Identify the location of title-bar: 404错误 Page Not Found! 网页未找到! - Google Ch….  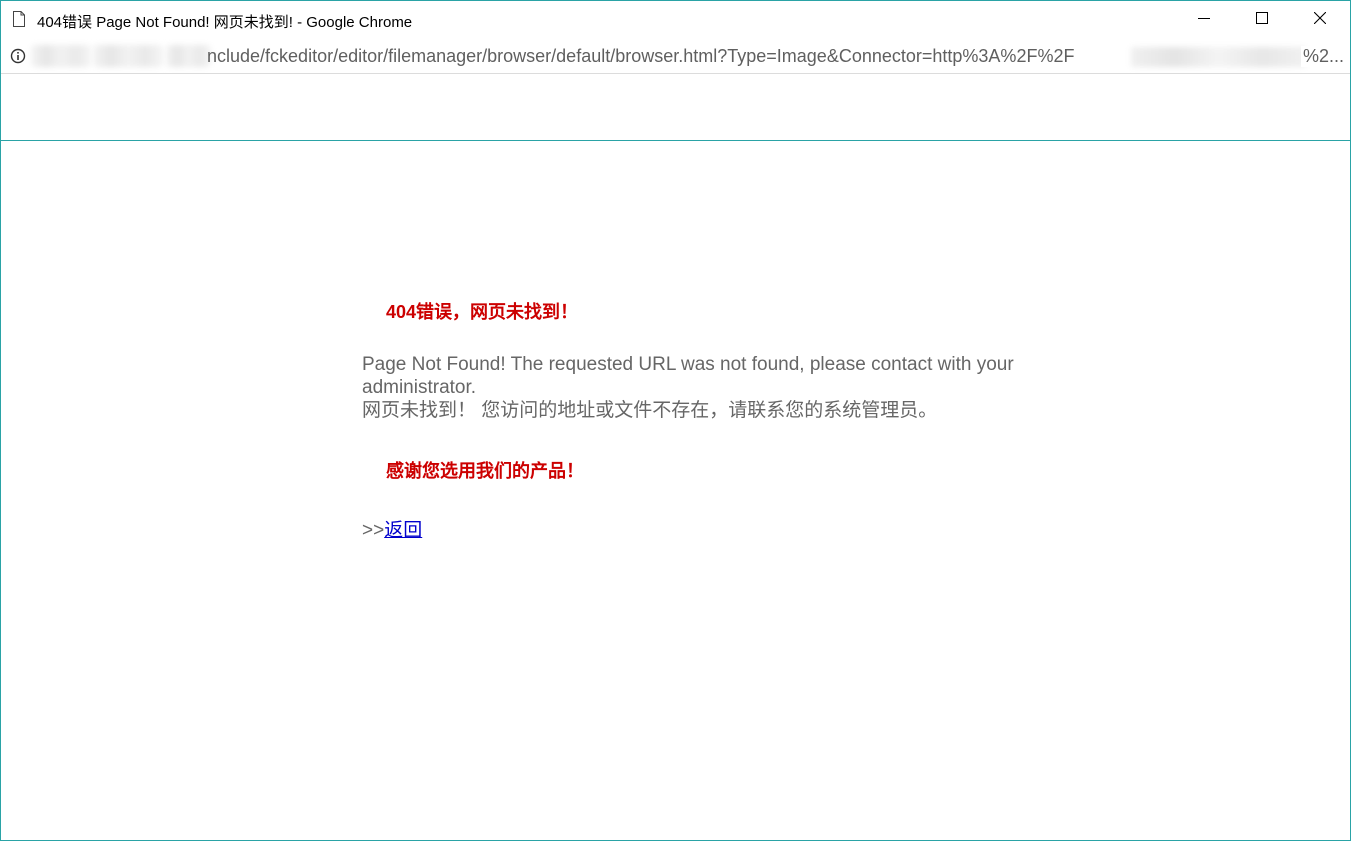
(675, 20).